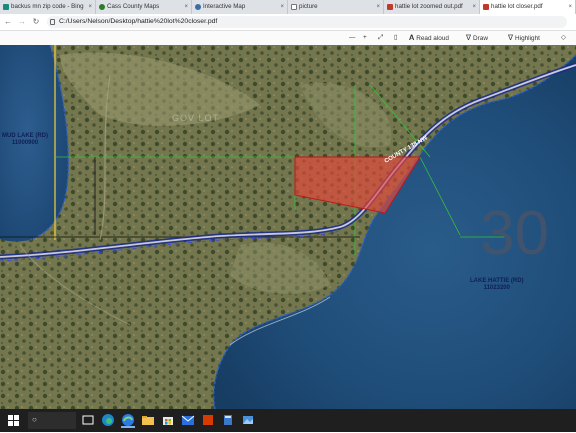 The height and width of the screenshot is (433, 576). Describe the element at coordinates (288, 38) in the screenshot. I see `pdf-toolbar: — + ⤢ ▯ 𝐀 Read aloud ∇ Draw ∇ Highlight ◇` at that location.